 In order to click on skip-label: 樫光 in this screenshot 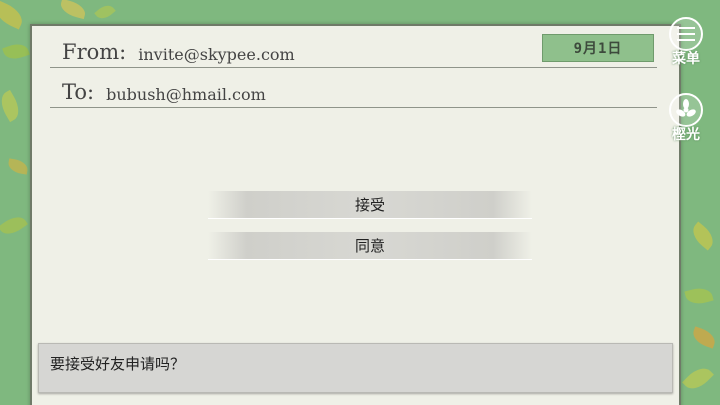, I will do `click(686, 135)`.